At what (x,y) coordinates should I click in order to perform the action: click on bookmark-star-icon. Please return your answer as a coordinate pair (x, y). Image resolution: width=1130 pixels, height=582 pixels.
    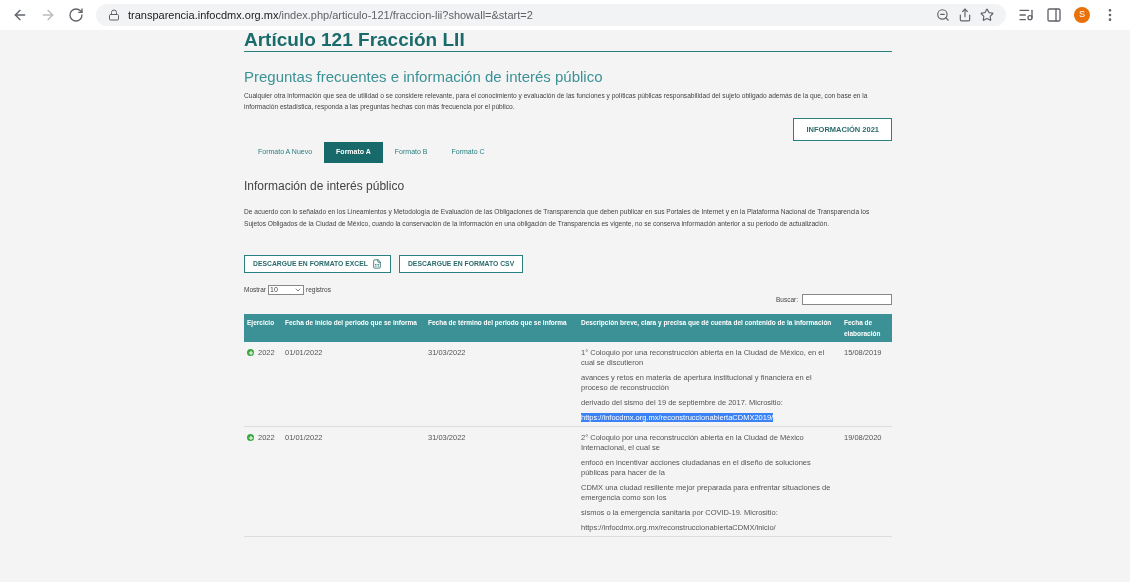
    Looking at the image, I should click on (987, 15).